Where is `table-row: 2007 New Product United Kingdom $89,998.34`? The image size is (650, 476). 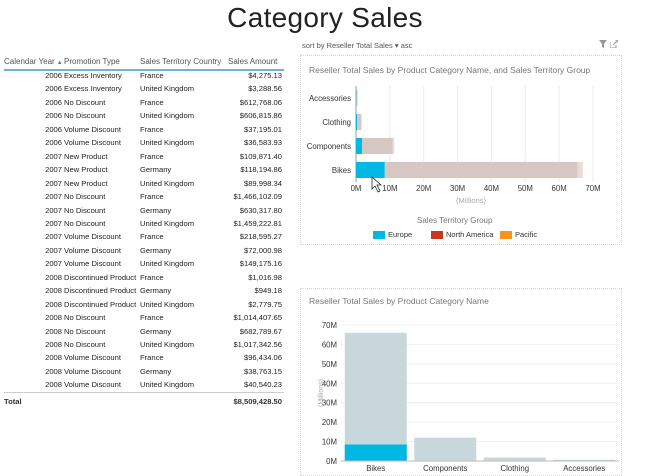 table-row: 2007 New Product United Kingdom $89,998.34 is located at coordinates (144, 185).